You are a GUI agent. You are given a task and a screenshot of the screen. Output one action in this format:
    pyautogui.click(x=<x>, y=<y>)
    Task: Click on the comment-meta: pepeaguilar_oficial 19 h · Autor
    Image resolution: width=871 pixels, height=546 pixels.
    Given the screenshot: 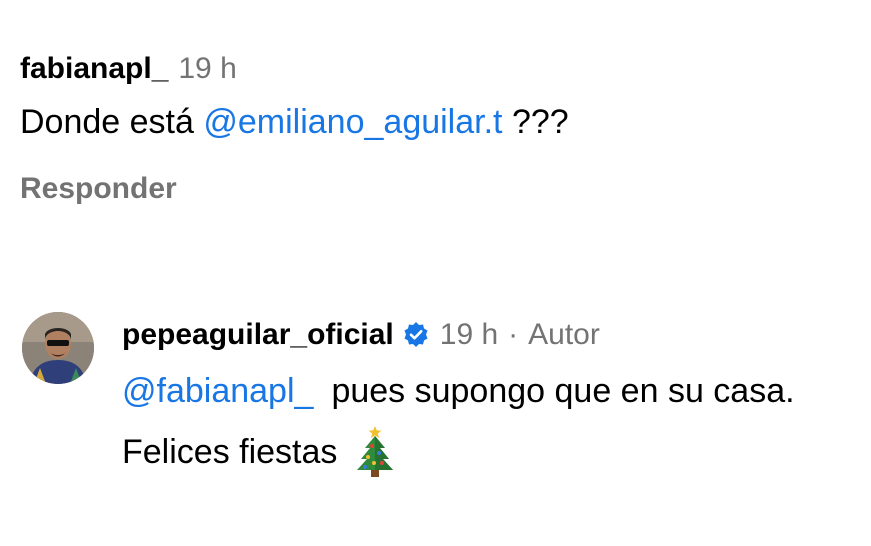 What is the action you would take?
    pyautogui.click(x=492, y=334)
    